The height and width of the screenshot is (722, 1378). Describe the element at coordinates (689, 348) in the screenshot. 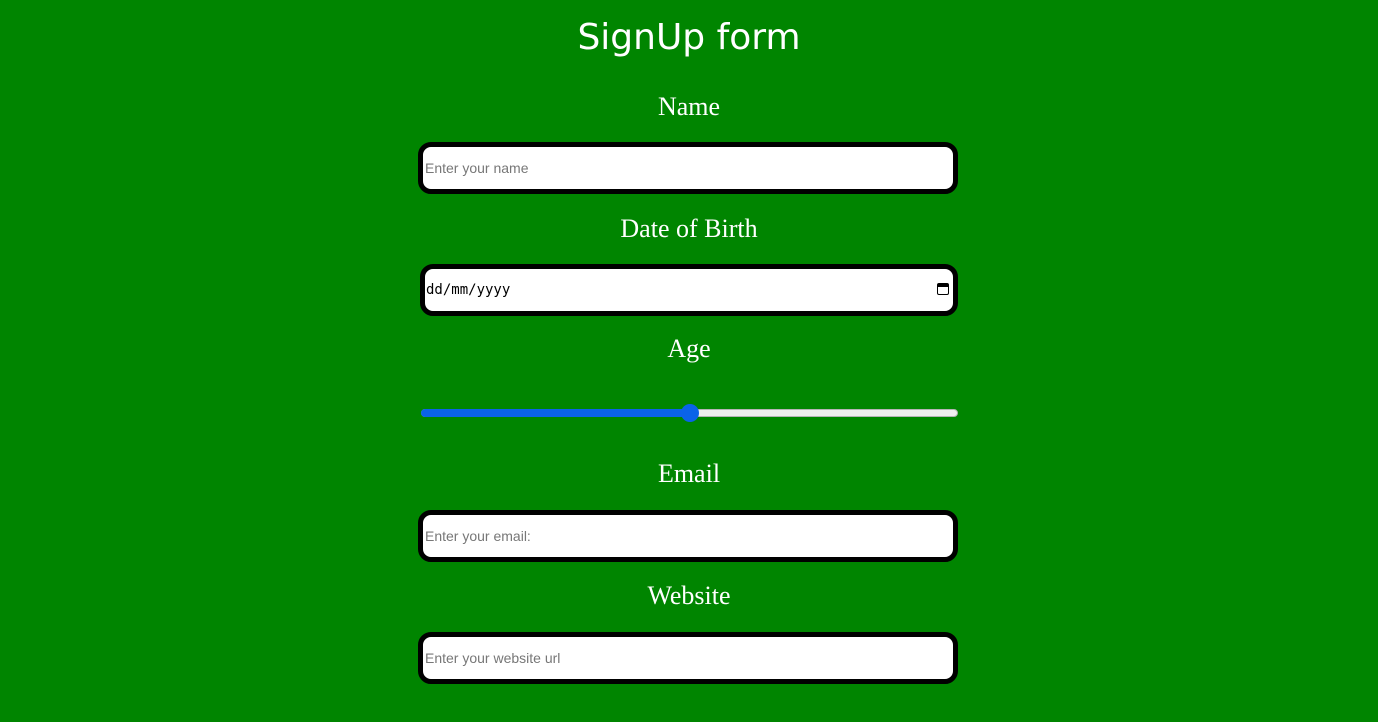

I see `age-label: Age` at that location.